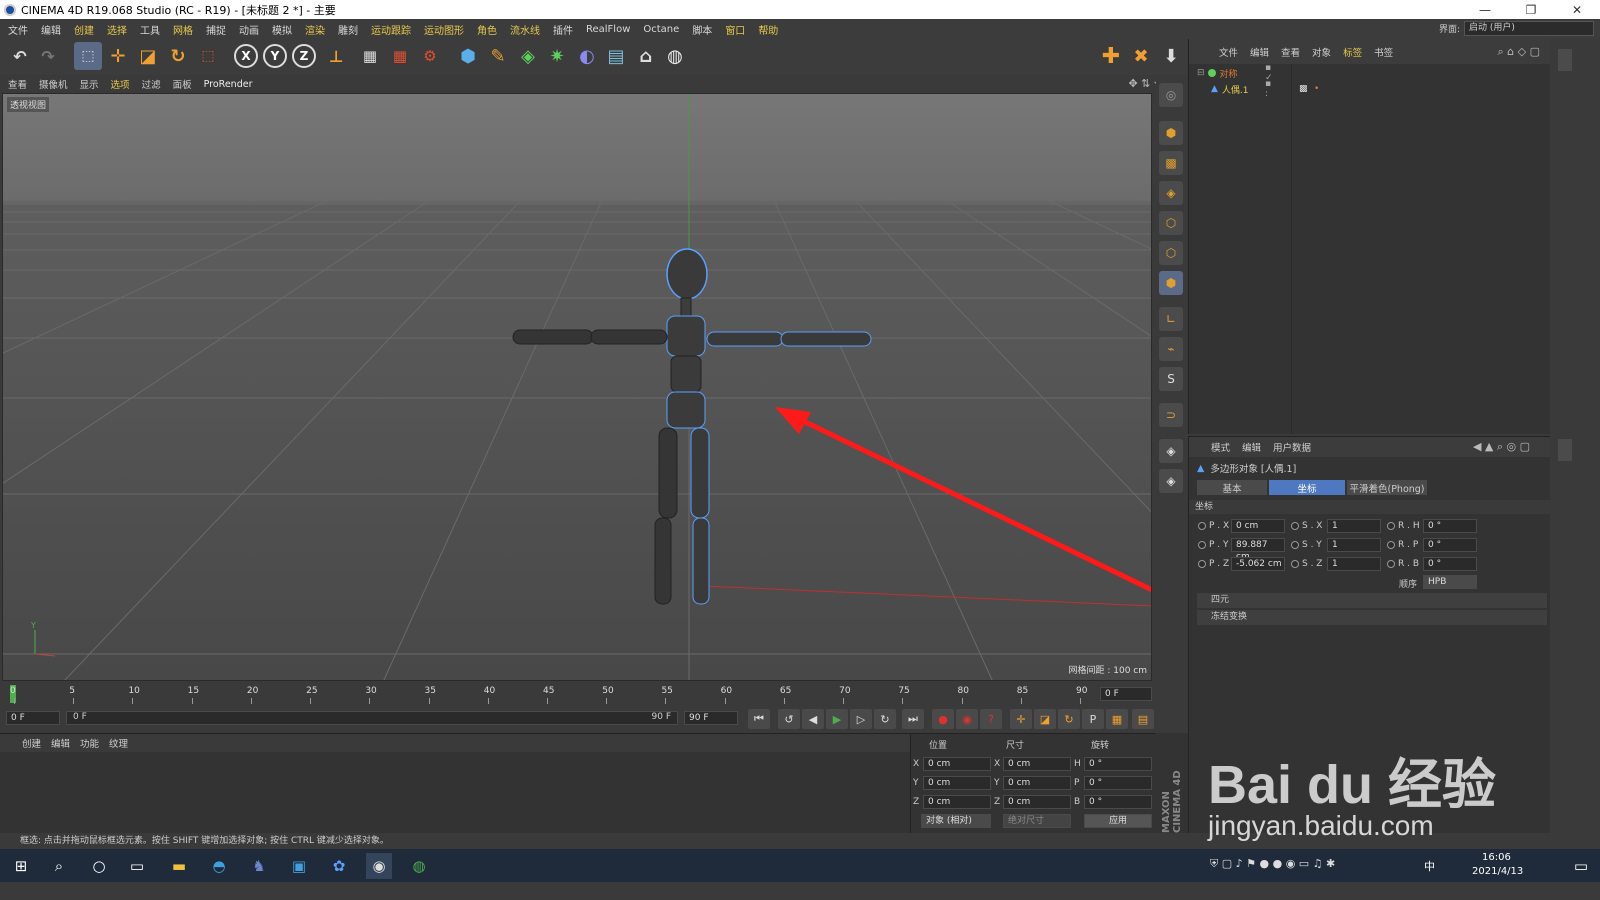 The image size is (1600, 900). Describe the element at coordinates (557, 56) in the screenshot. I see `cloner-icon: ✷` at that location.